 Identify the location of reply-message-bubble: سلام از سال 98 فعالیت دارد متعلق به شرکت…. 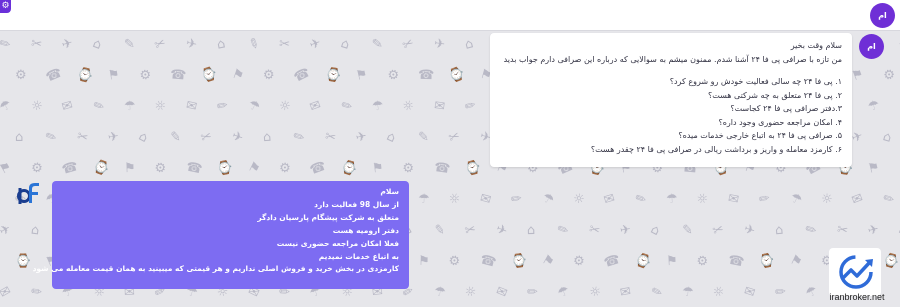
(220, 235).